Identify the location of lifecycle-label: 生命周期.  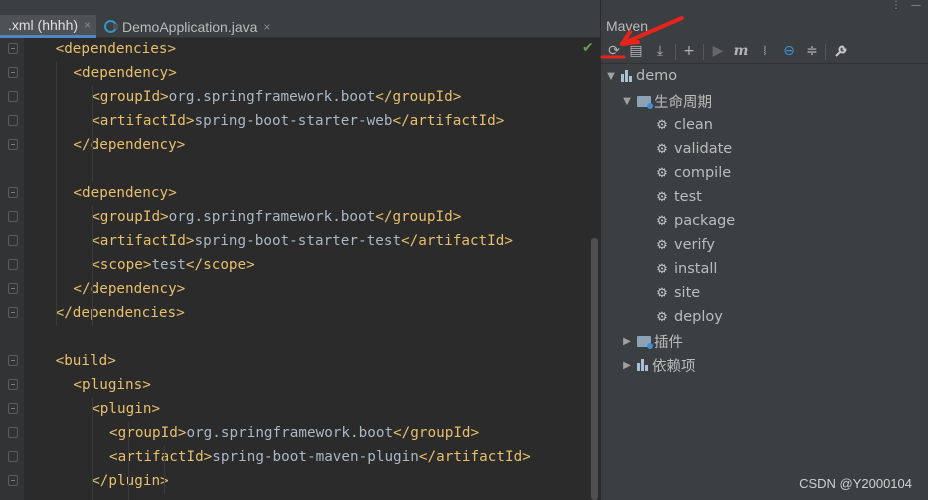
(683, 102).